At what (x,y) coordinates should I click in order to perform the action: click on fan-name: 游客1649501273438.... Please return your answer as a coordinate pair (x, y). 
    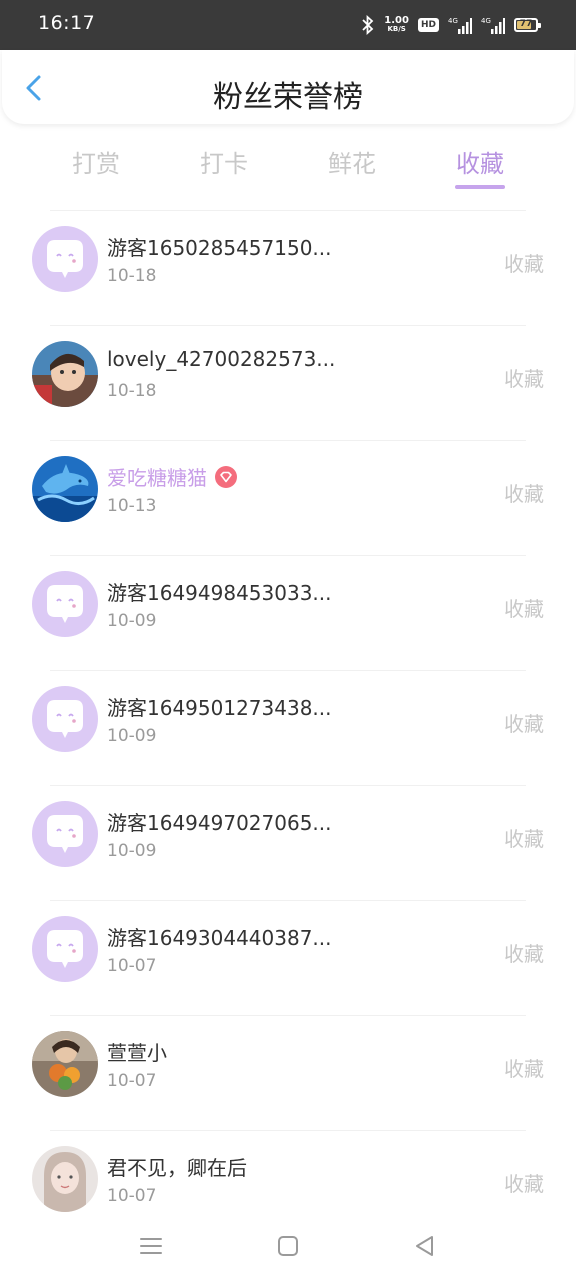
    Looking at the image, I should click on (219, 708).